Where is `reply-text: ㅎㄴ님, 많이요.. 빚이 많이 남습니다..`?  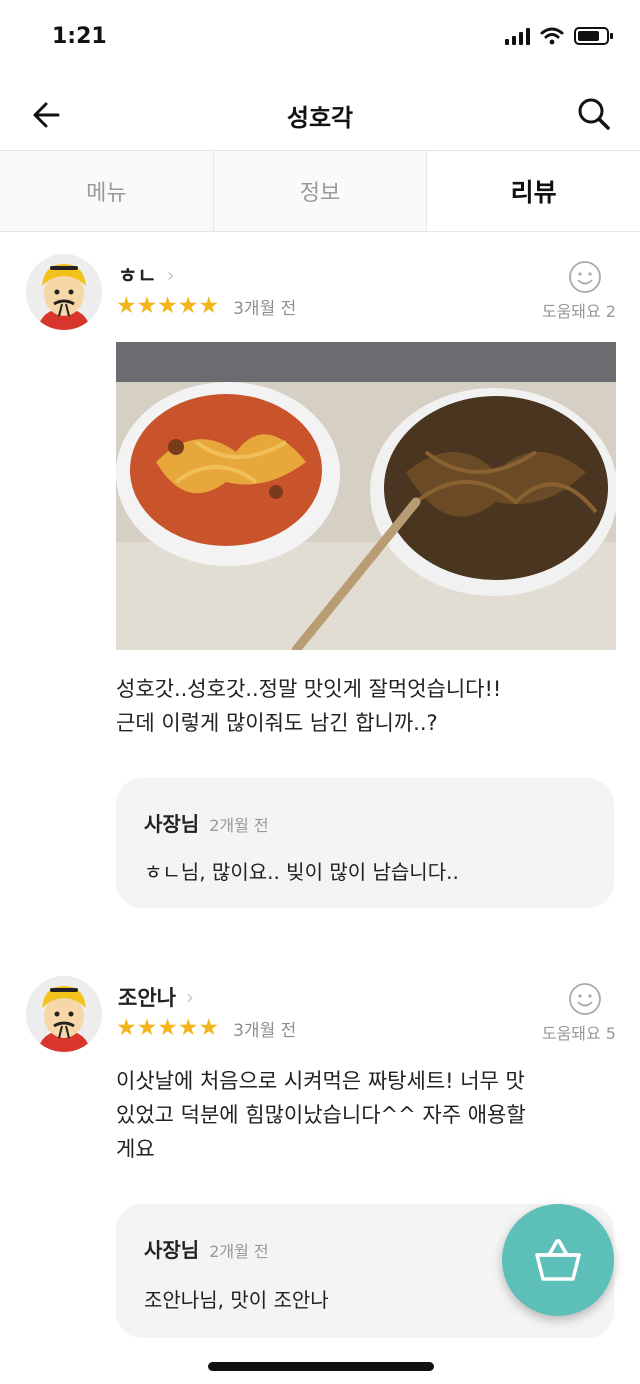
reply-text: ㅎㄴ님, 많이요.. 빚이 많이 남습니다.. is located at coordinates (301, 872).